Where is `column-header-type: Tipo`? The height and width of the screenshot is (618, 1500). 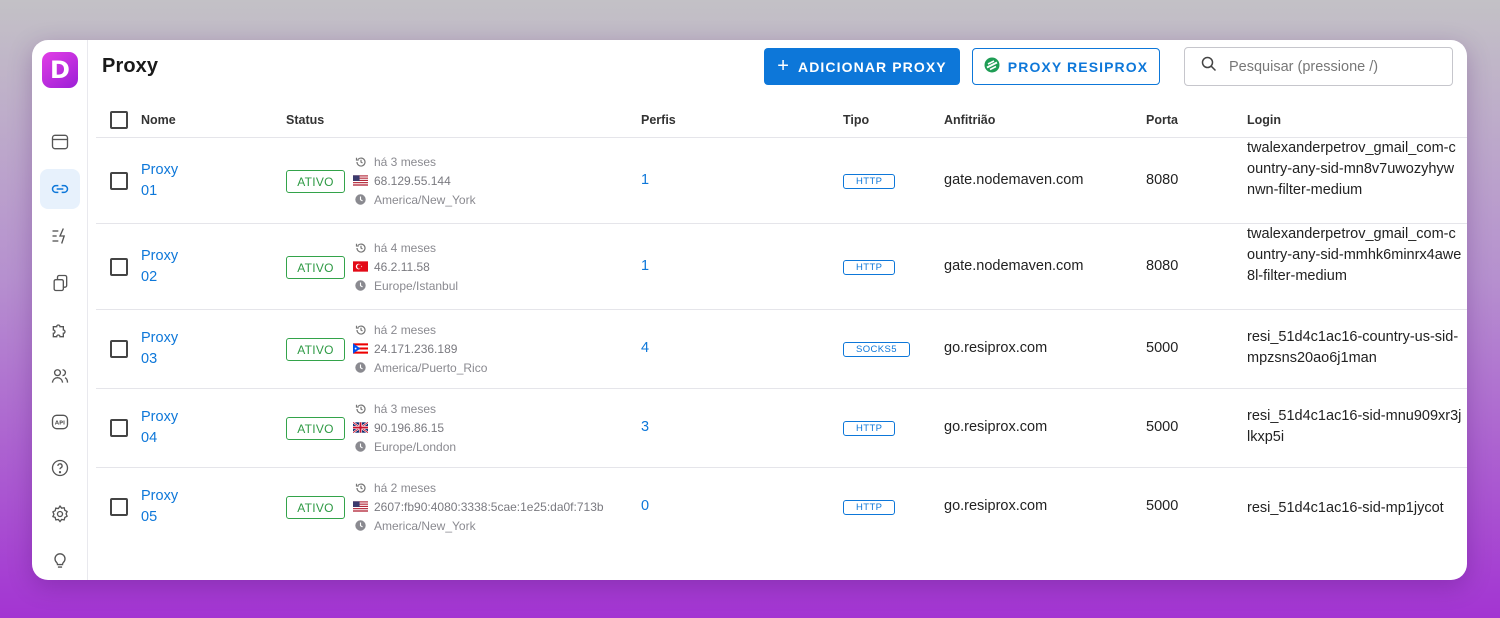
column-header-type: Tipo is located at coordinates (856, 120).